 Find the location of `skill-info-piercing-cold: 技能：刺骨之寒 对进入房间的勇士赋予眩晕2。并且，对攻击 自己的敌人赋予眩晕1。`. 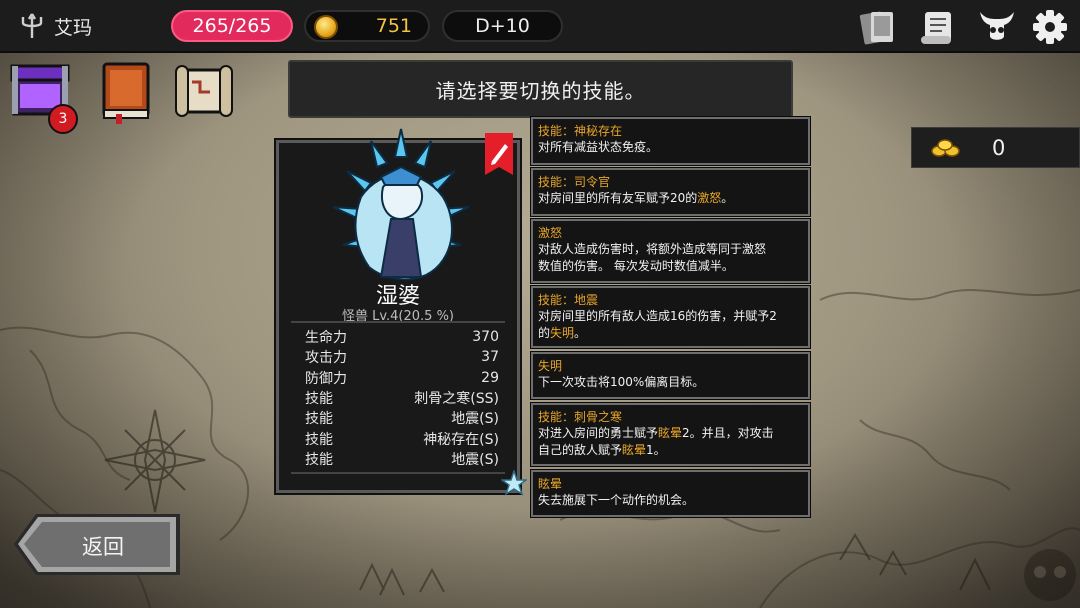

skill-info-piercing-cold: 技能：刺骨之寒 对进入房间的勇士赋予眩晕2。并且，对攻击 自己的敌人赋予眩晕1。 is located at coordinates (670, 434).